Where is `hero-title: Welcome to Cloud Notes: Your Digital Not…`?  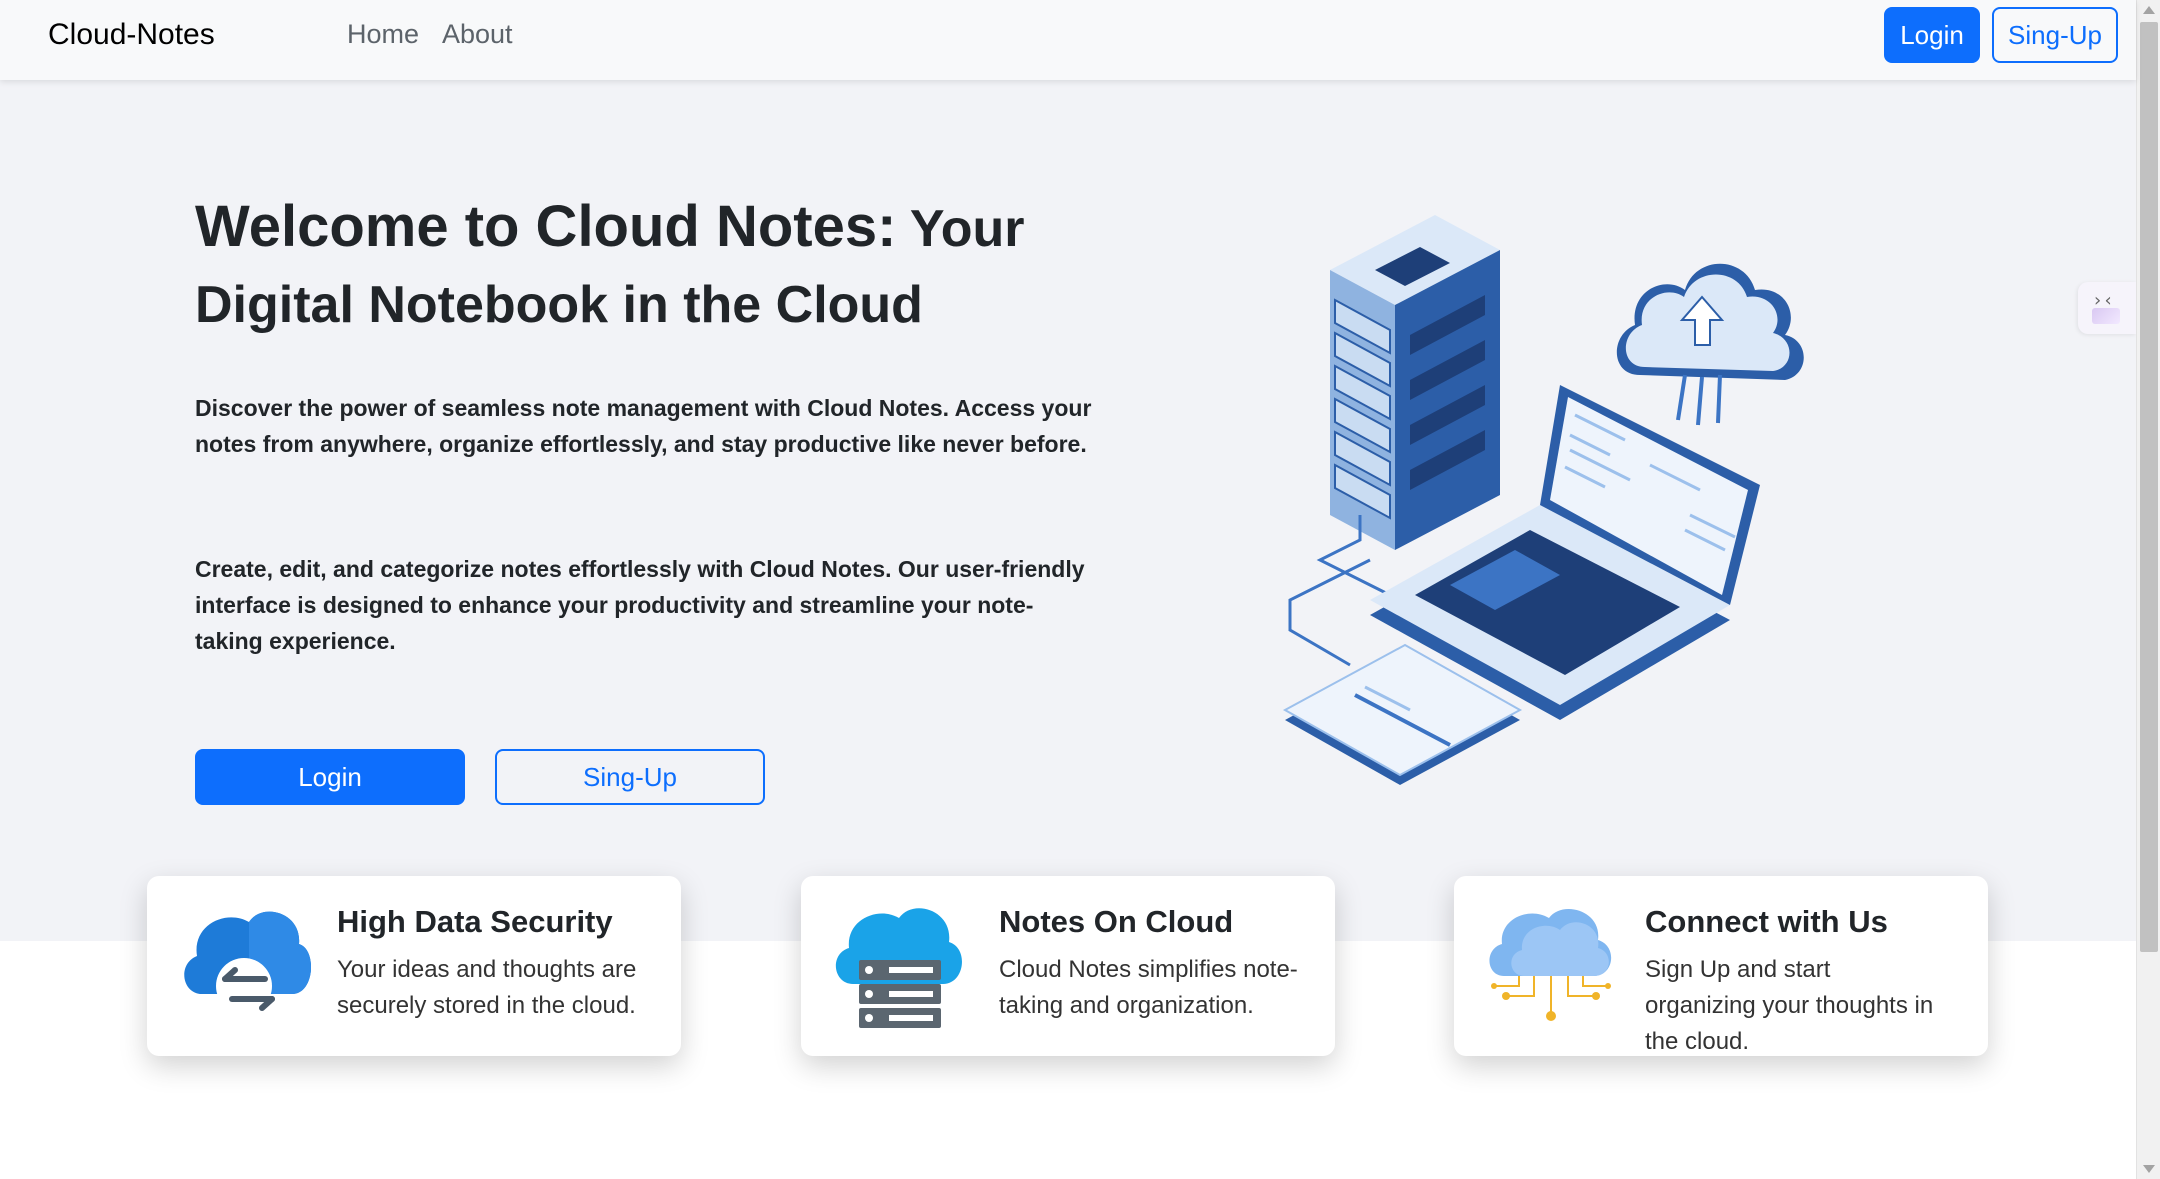 hero-title: Welcome to Cloud Notes: Your Digital Not… is located at coordinates (645, 266).